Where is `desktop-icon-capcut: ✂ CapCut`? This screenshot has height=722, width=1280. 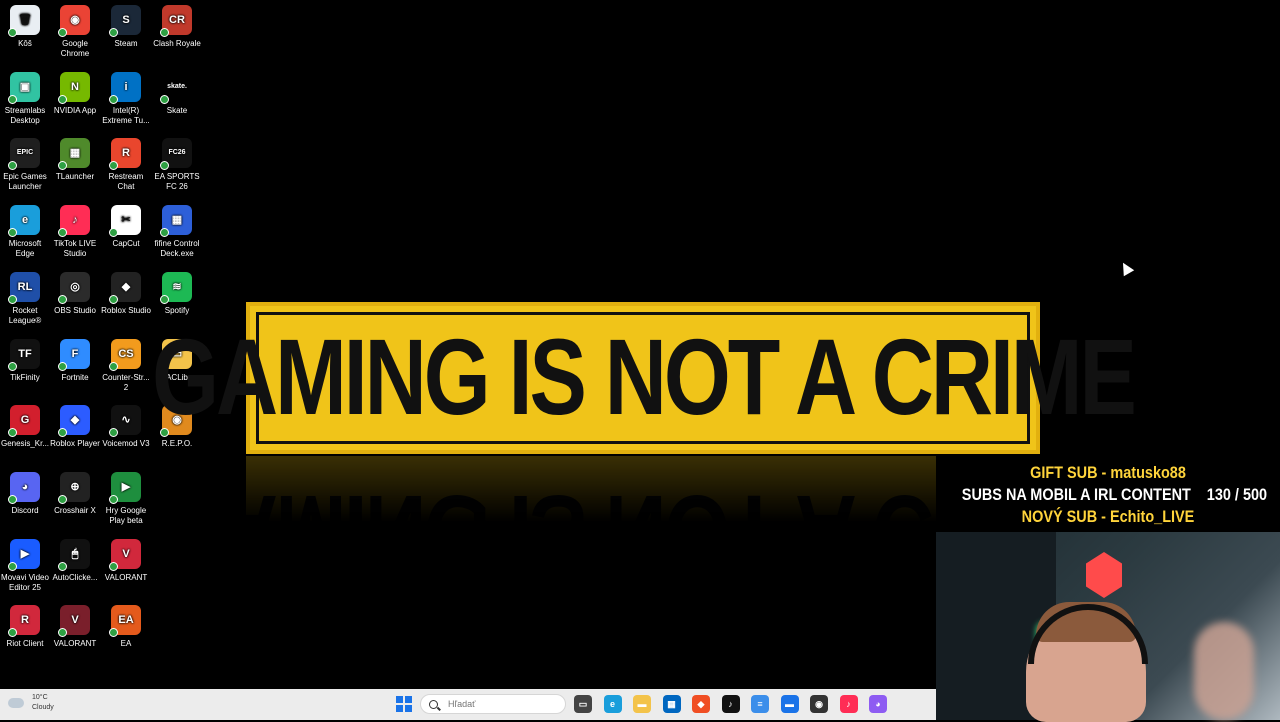 desktop-icon-capcut: ✂ CapCut is located at coordinates (126, 227).